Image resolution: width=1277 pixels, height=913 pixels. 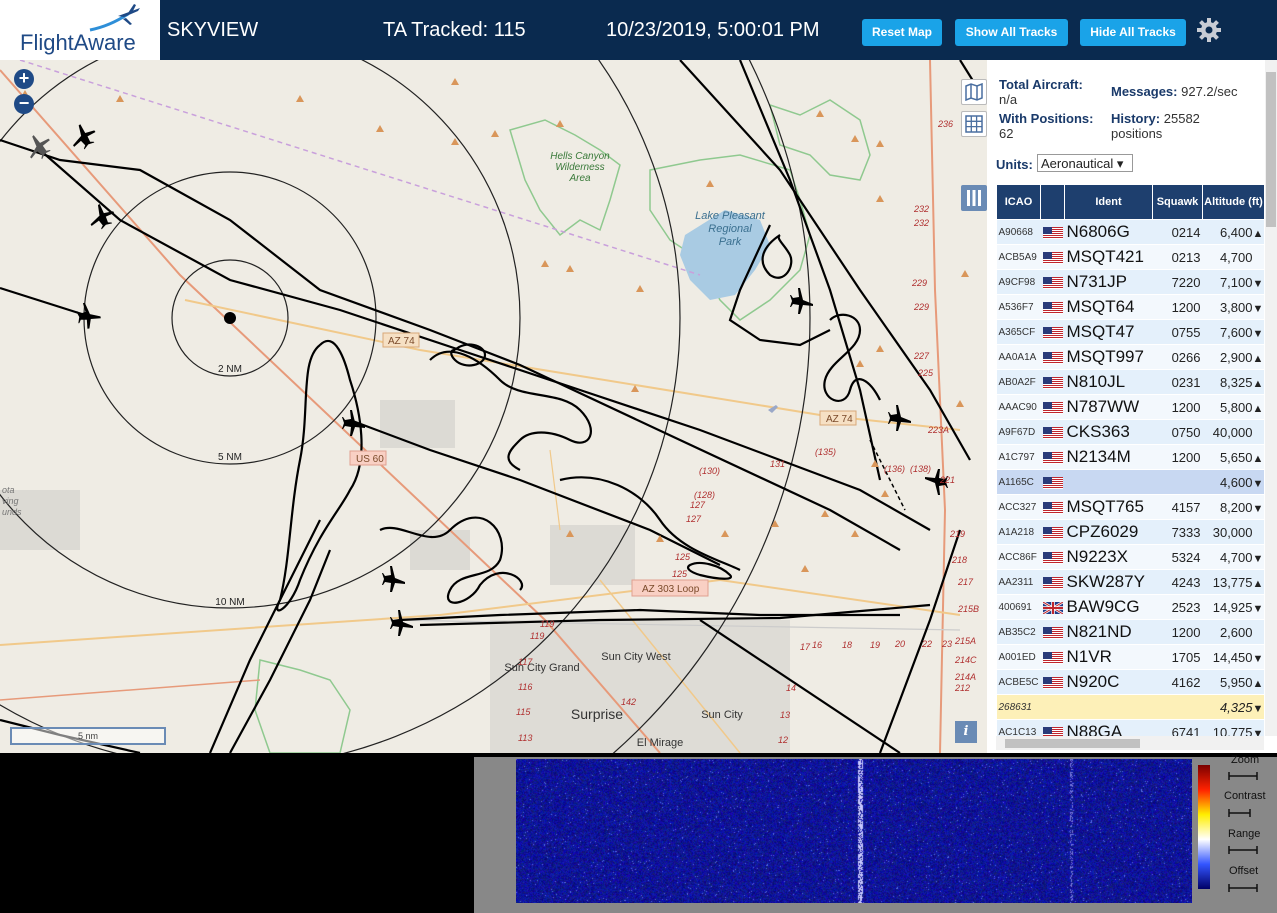 What do you see at coordinates (1108, 482) in the screenshot?
I see `ident-cell` at bounding box center [1108, 482].